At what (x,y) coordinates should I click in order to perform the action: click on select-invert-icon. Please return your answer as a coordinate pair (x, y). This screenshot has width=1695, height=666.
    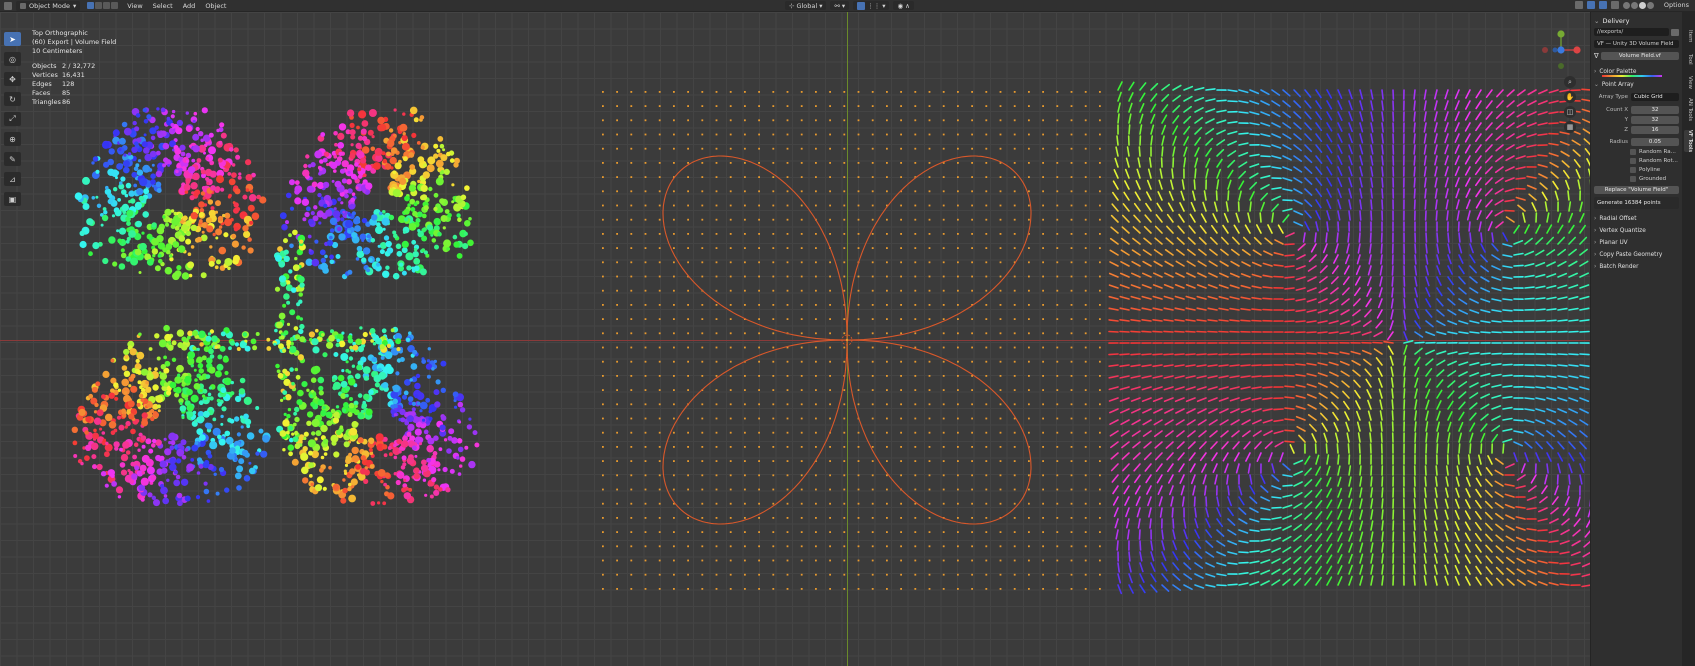
    Looking at the image, I should click on (115, 5).